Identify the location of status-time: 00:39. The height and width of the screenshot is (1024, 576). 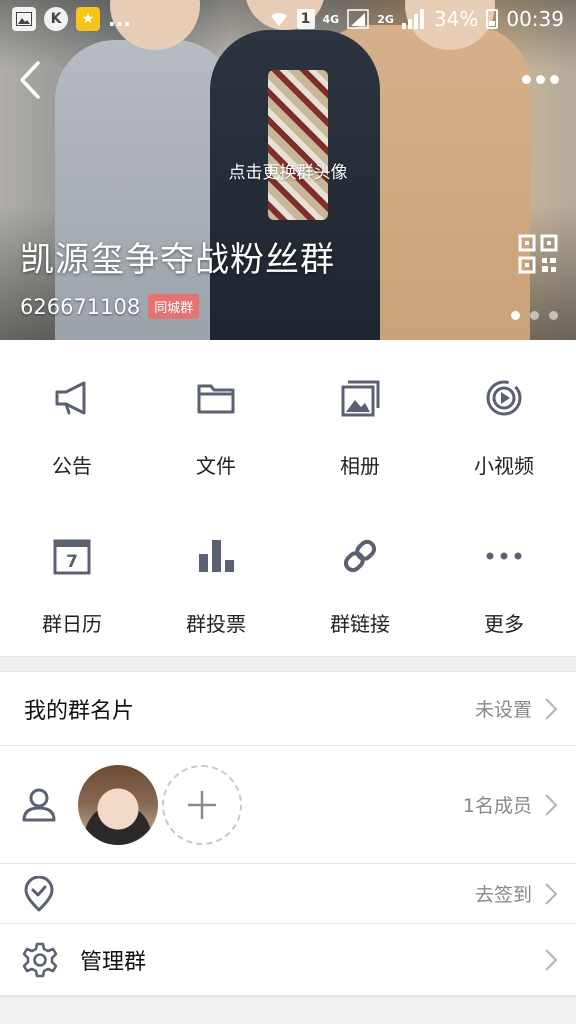
(535, 19).